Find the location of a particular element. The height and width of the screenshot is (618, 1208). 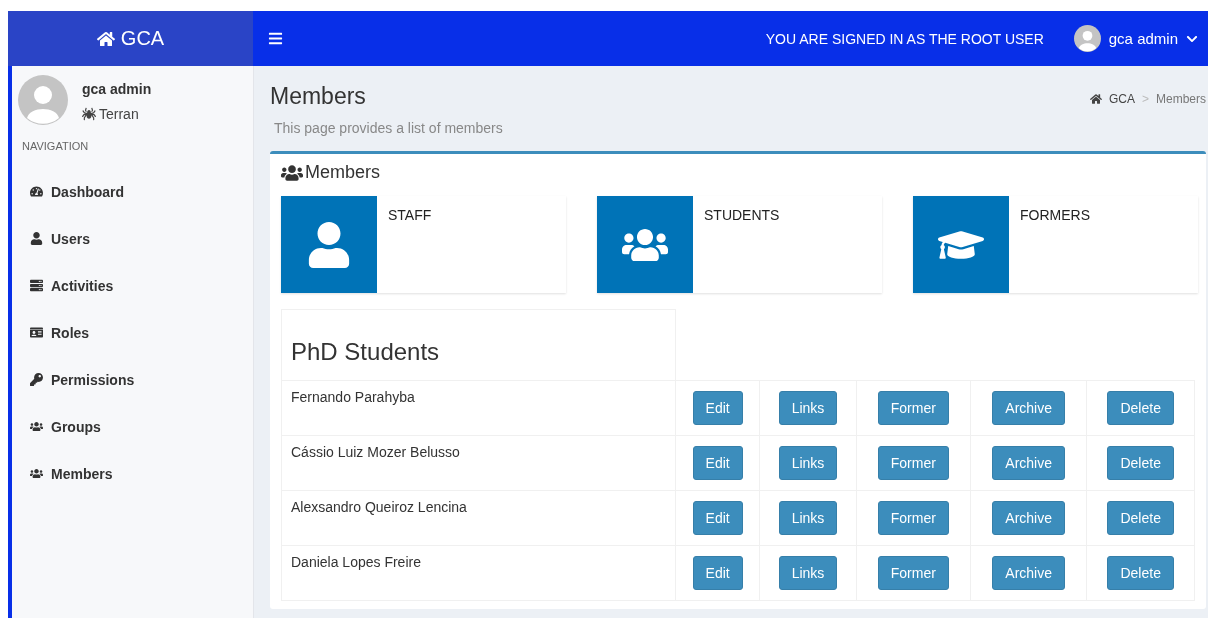

bug-icon is located at coordinates (89, 114).